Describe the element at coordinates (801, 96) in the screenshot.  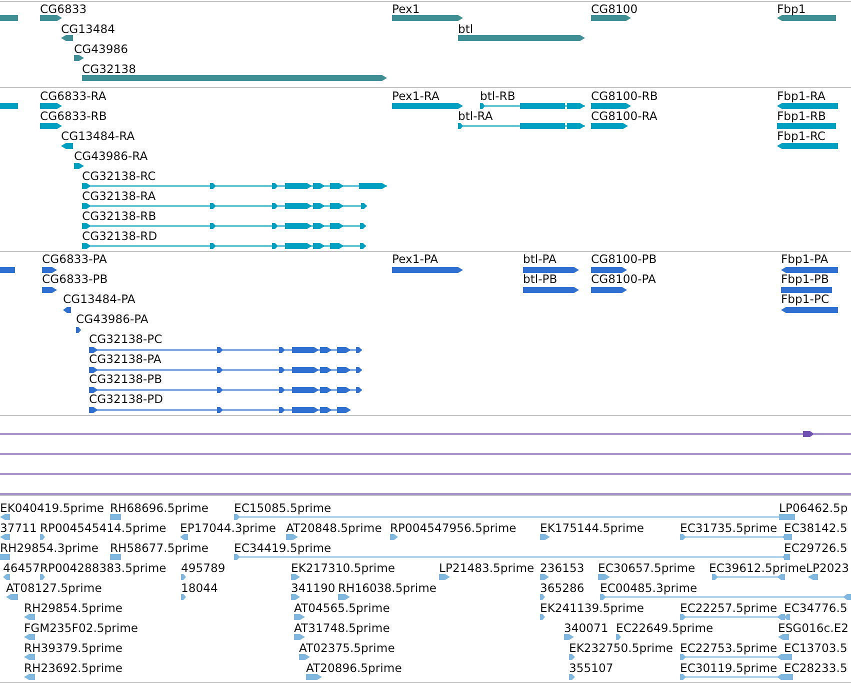
I see `feature-label: Fbp1-RA` at that location.